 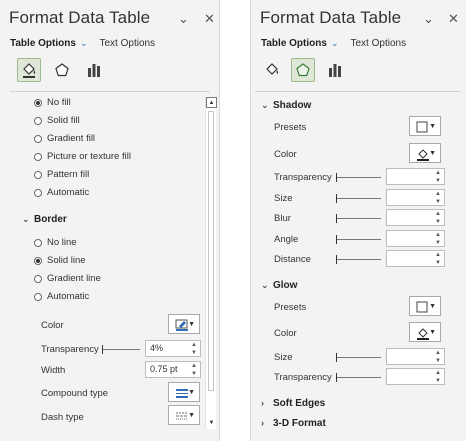 What do you see at coordinates (358, 239) in the screenshot?
I see `shadow-angle-slider` at bounding box center [358, 239].